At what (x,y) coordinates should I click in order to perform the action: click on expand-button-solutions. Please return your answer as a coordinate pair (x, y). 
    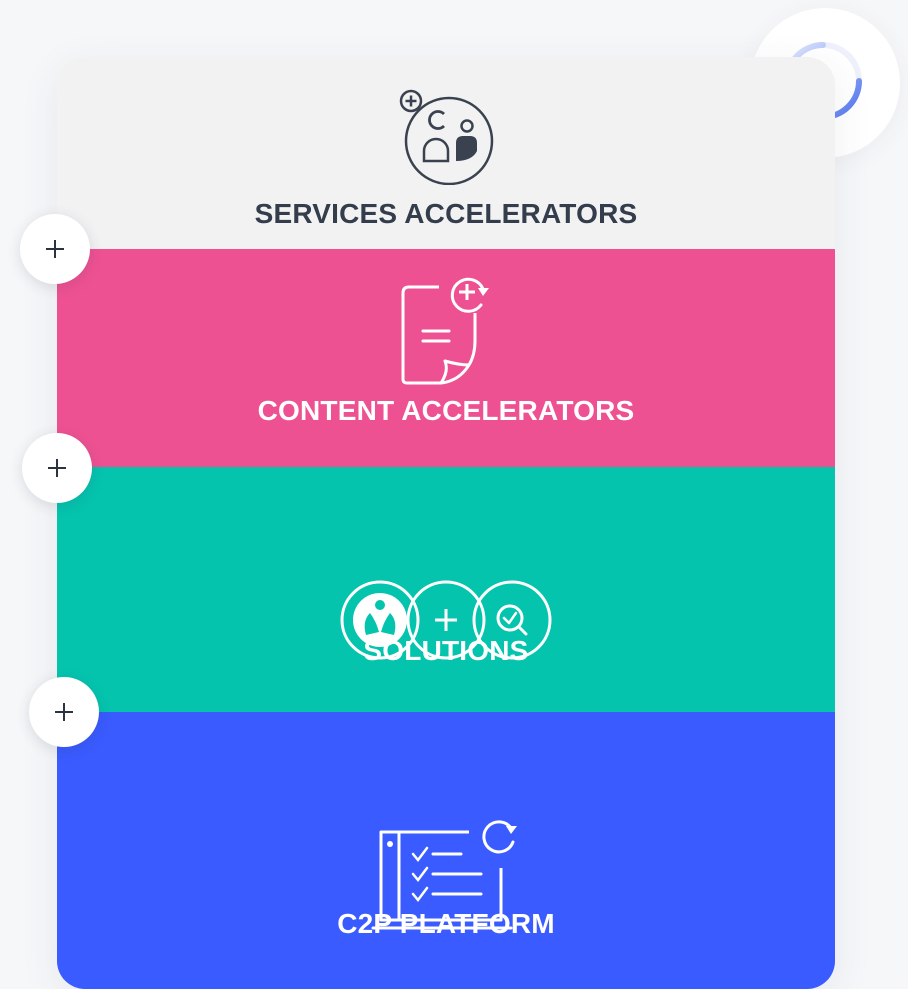
    Looking at the image, I should click on (57, 468).